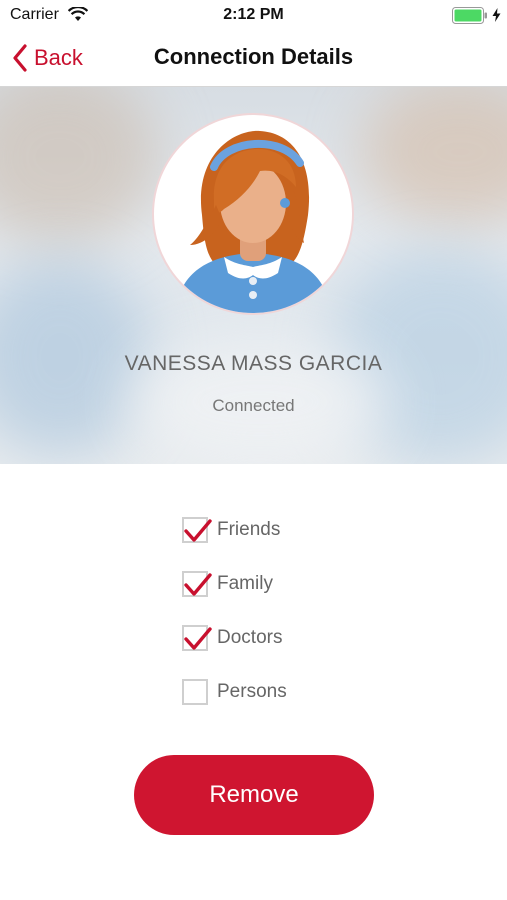  What do you see at coordinates (252, 691) in the screenshot?
I see `group-label: Persons` at bounding box center [252, 691].